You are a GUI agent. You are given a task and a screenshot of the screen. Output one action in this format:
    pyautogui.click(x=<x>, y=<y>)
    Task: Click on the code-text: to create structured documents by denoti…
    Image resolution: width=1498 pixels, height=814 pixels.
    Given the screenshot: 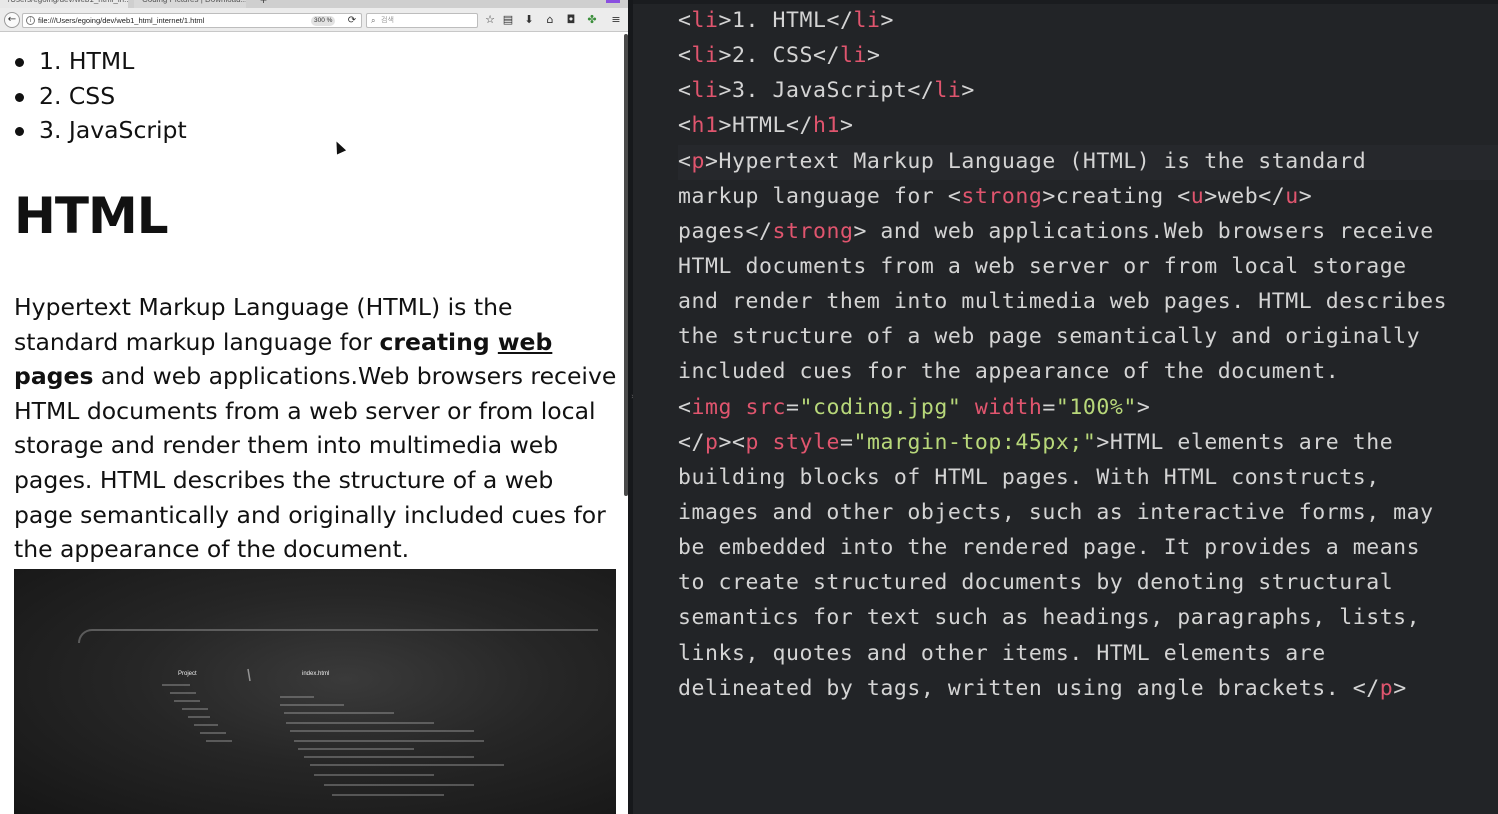 What is the action you would take?
    pyautogui.click(x=1036, y=583)
    